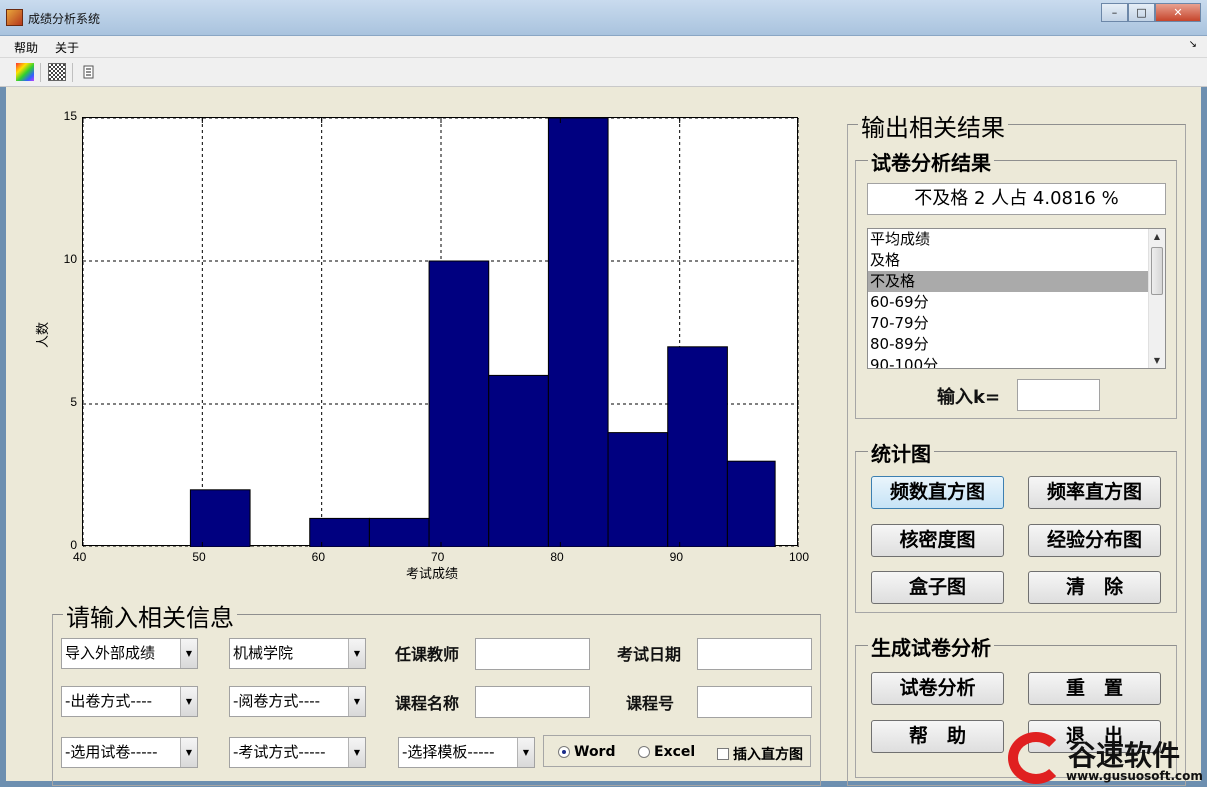 The image size is (1207, 787). Describe the element at coordinates (937, 492) in the screenshot. I see `freq-count-histogram-button: 频数直方图` at that location.